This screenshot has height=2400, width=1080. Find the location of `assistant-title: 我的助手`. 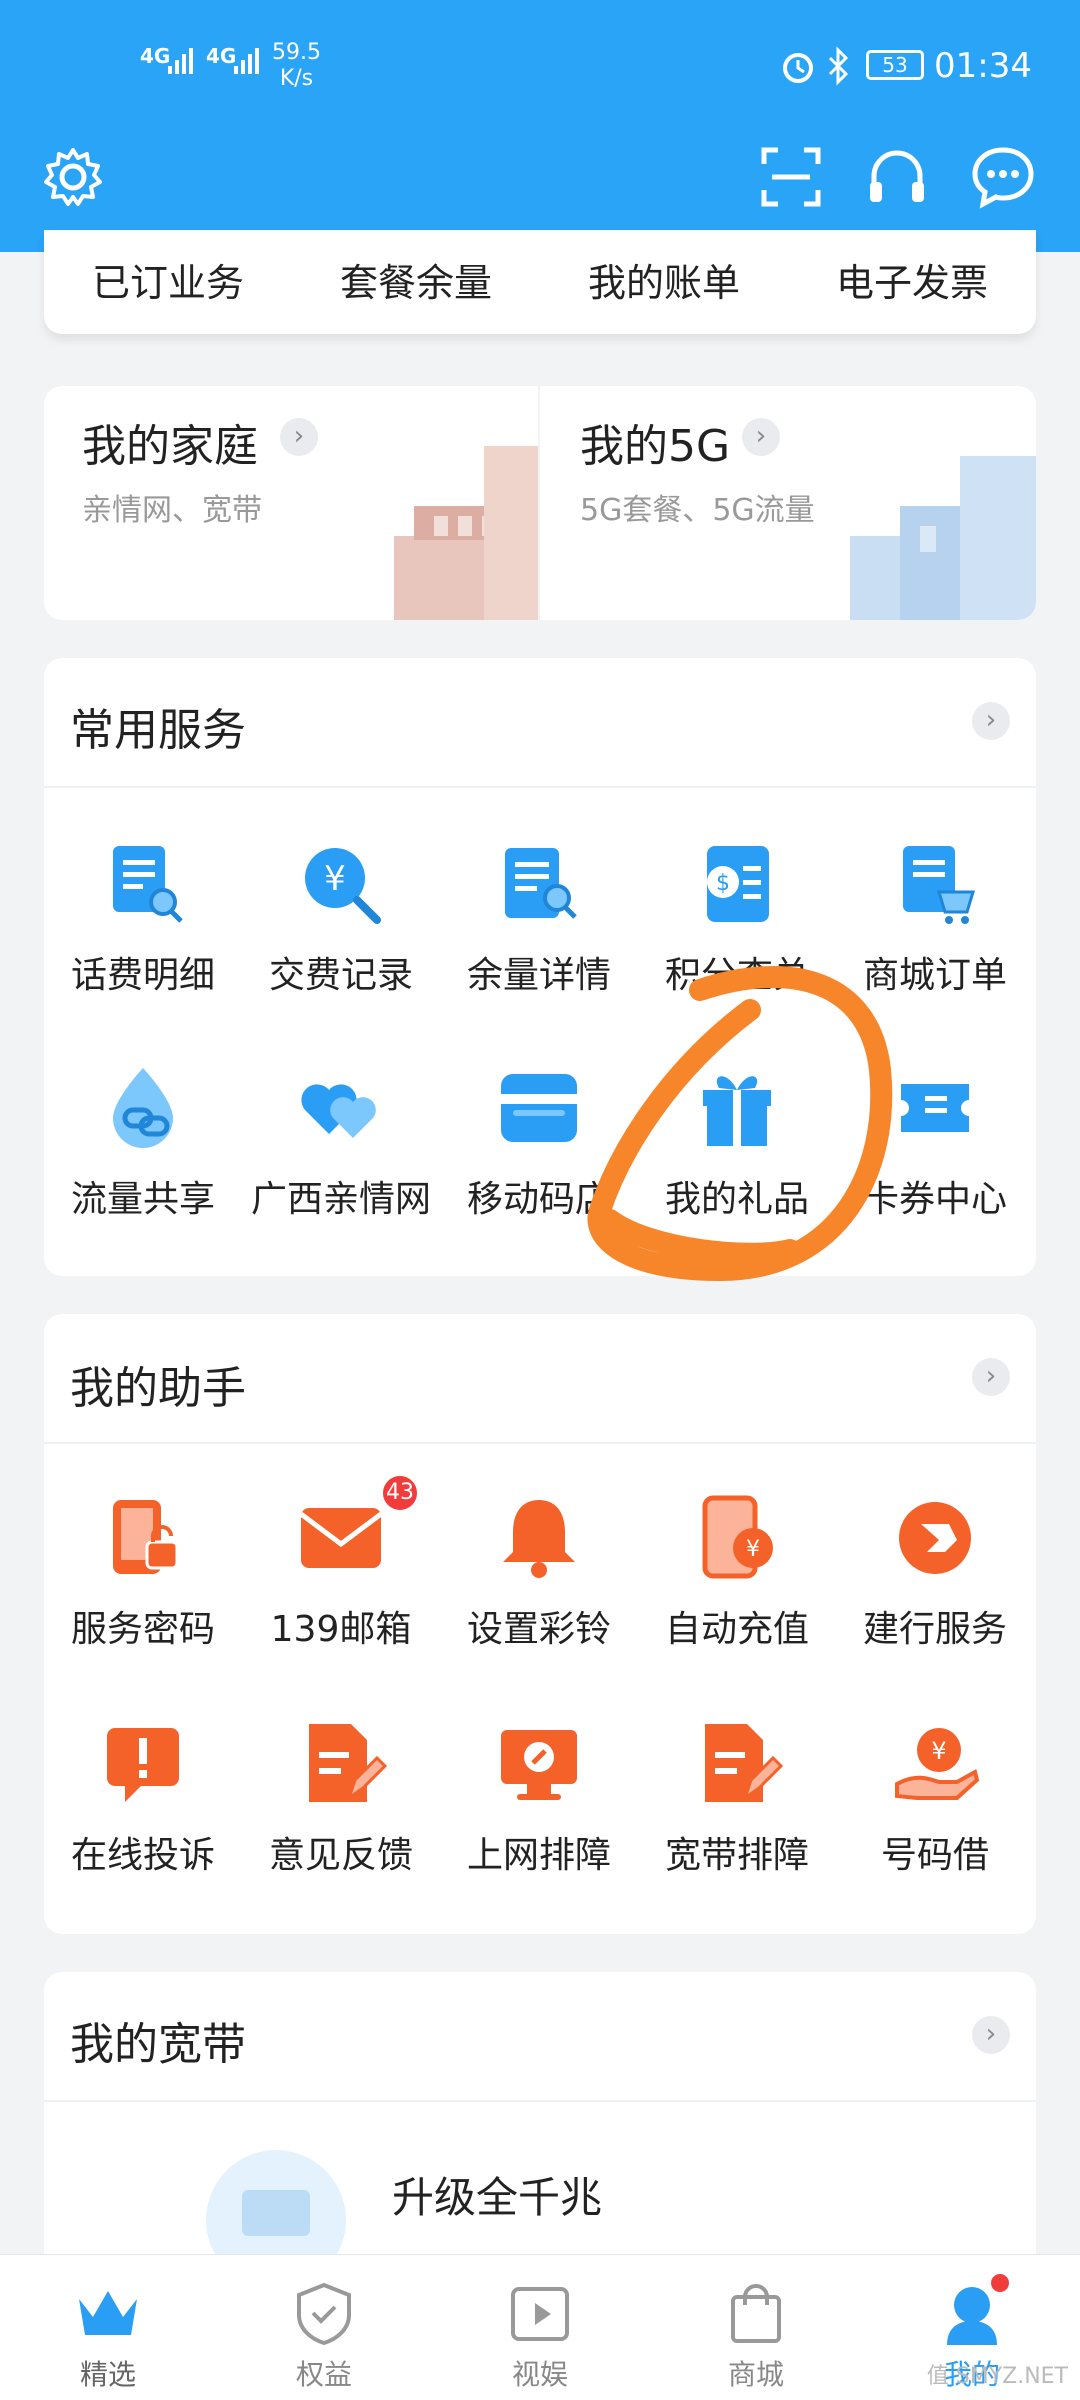

assistant-title: 我的助手 is located at coordinates (158, 1388).